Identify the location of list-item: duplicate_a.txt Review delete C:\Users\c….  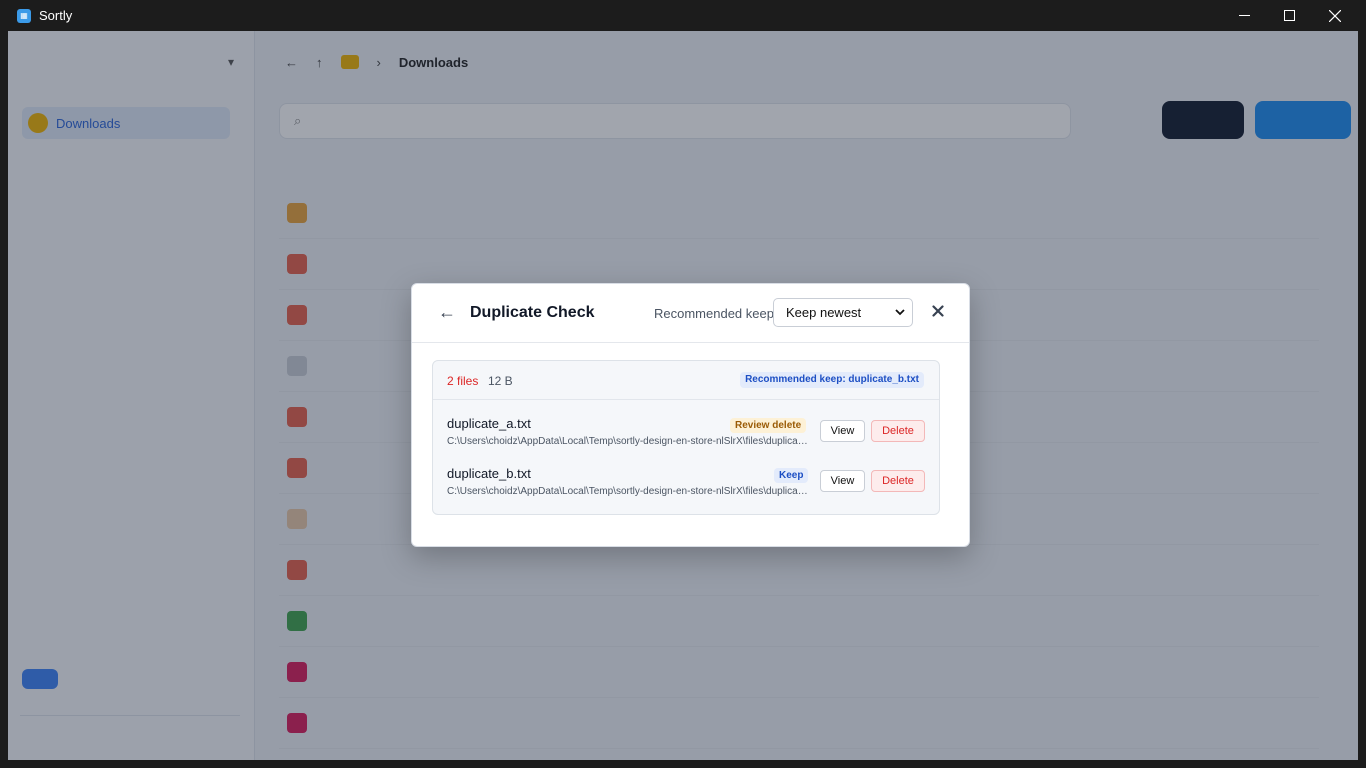
(686, 435).